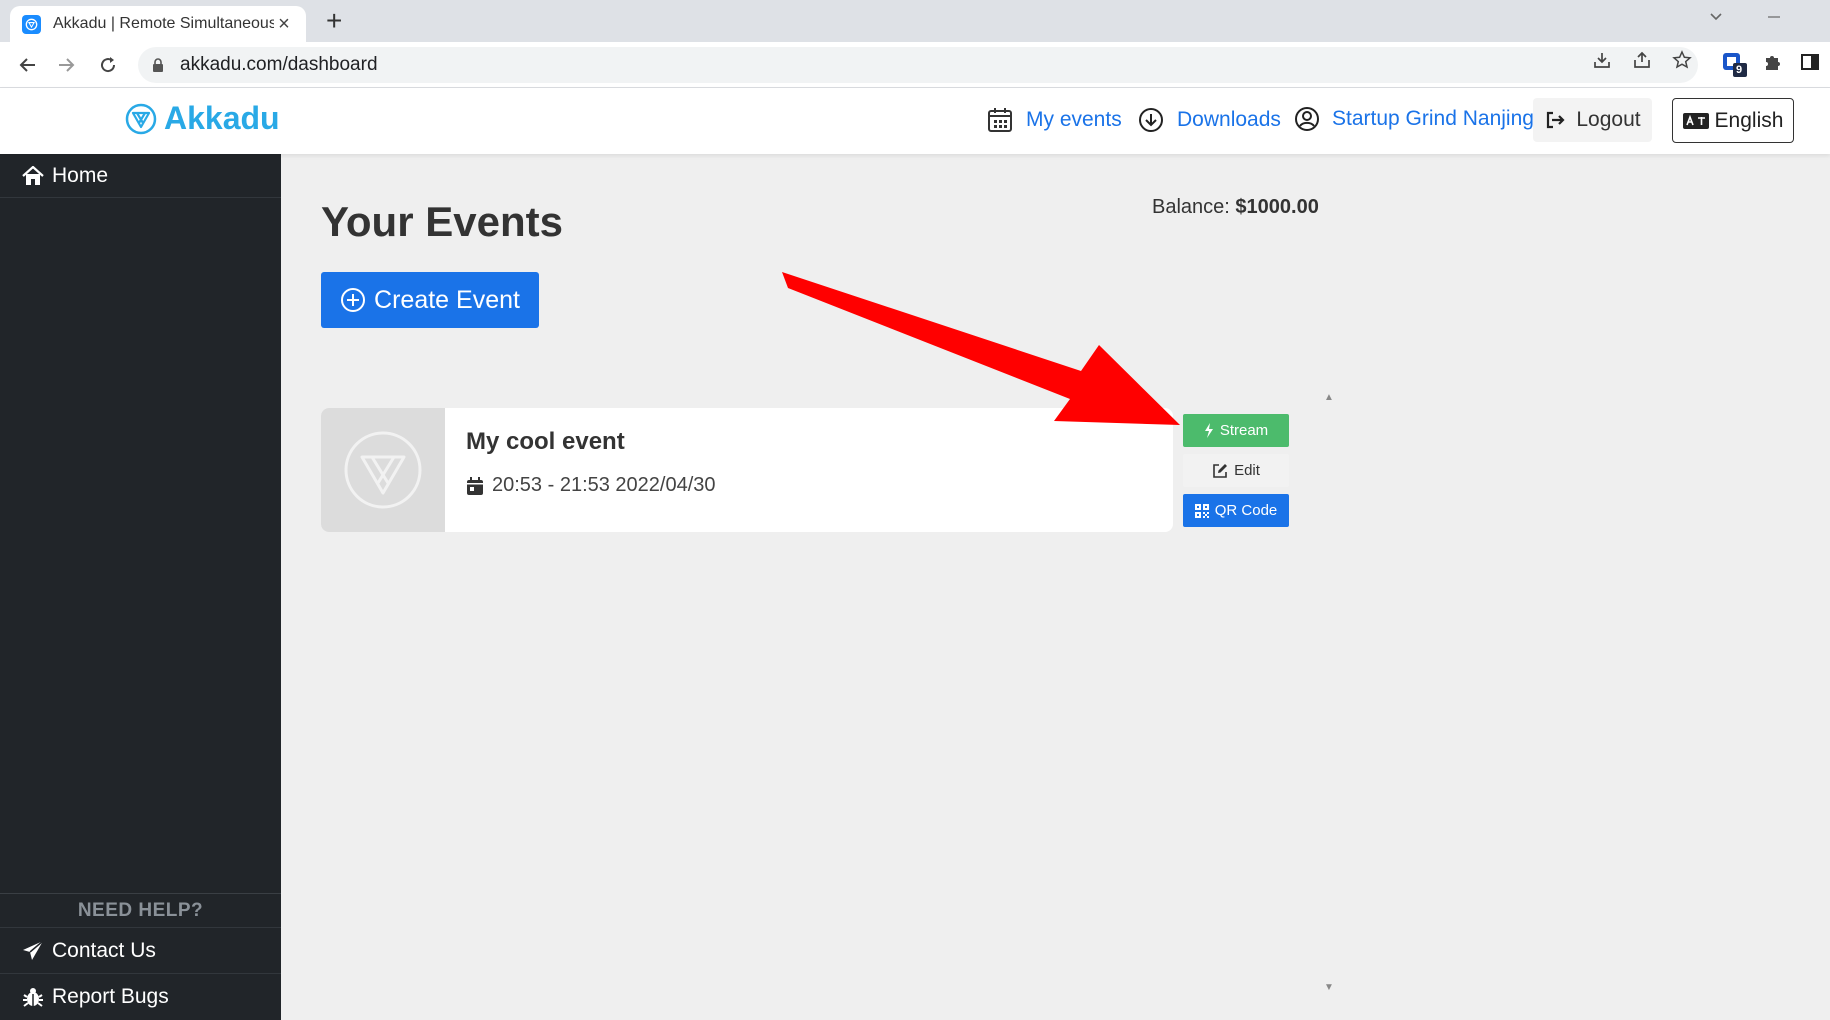  I want to click on home-icon, so click(33, 175).